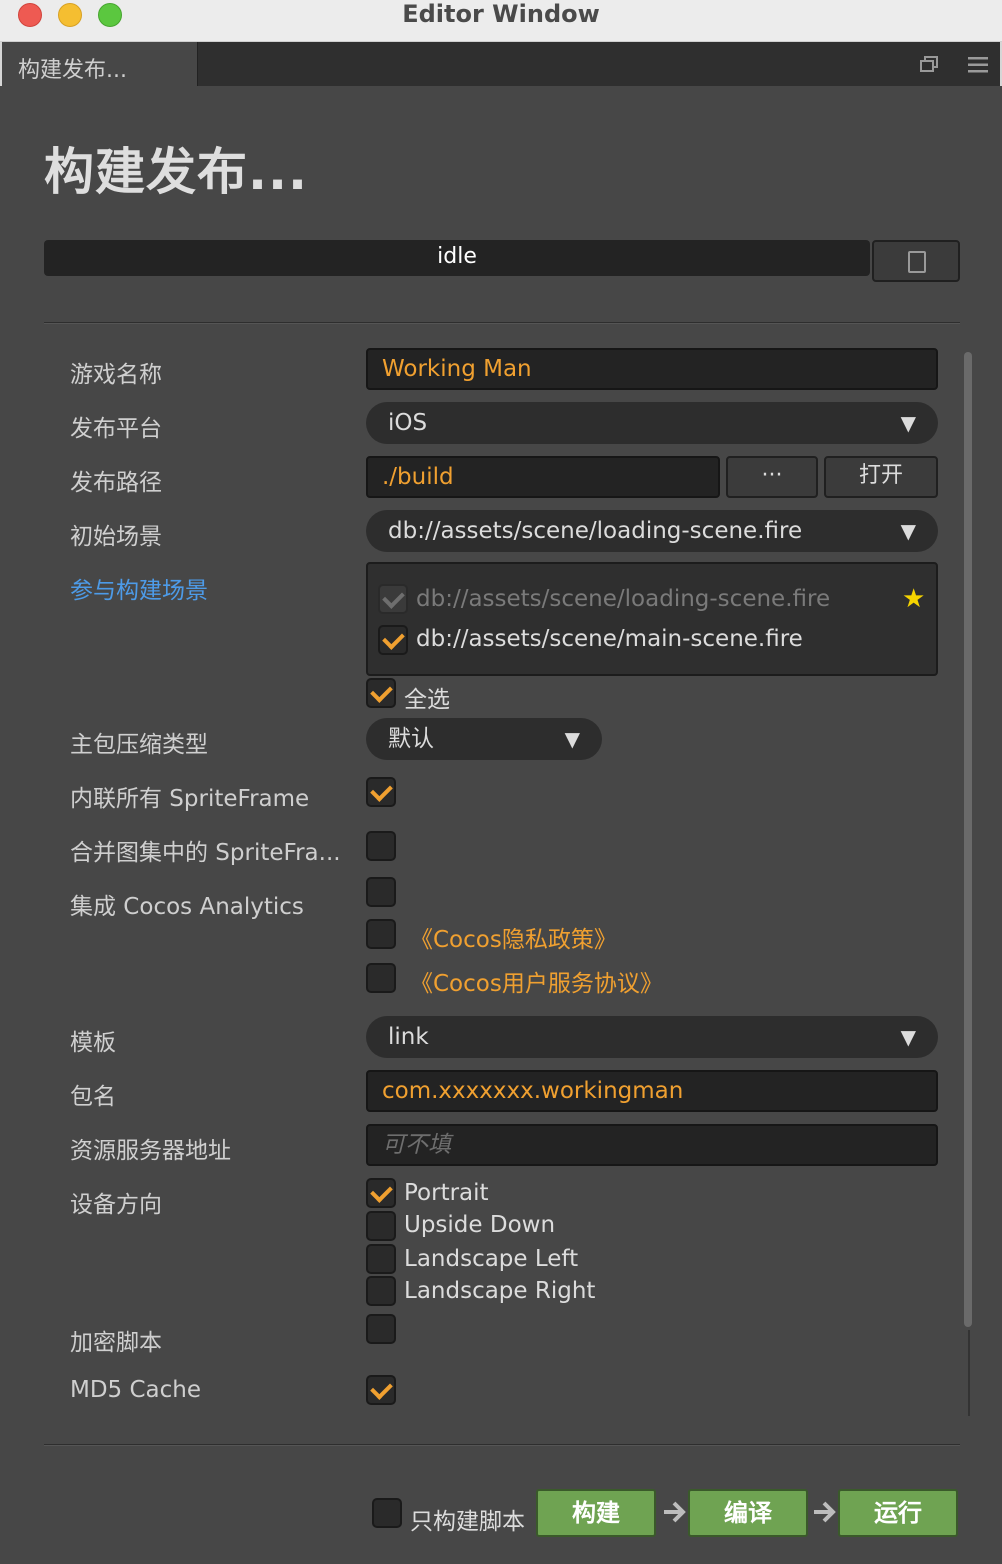 The image size is (1002, 1564). I want to click on scripts-only-label: 只构建脚本, so click(467, 1522).